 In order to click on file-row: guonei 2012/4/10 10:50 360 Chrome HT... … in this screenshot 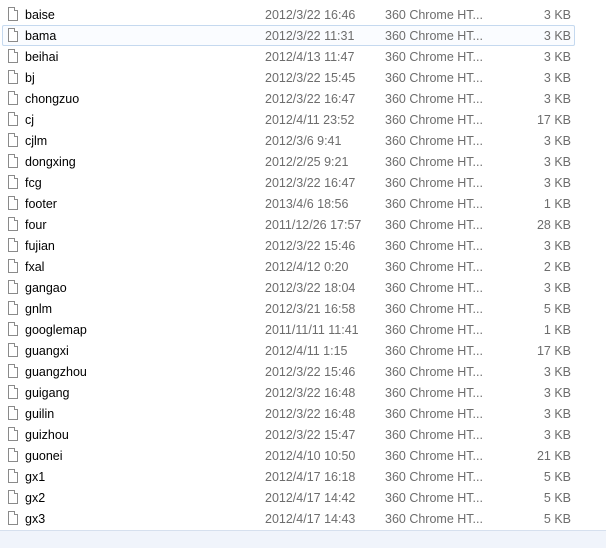, I will do `click(288, 455)`.